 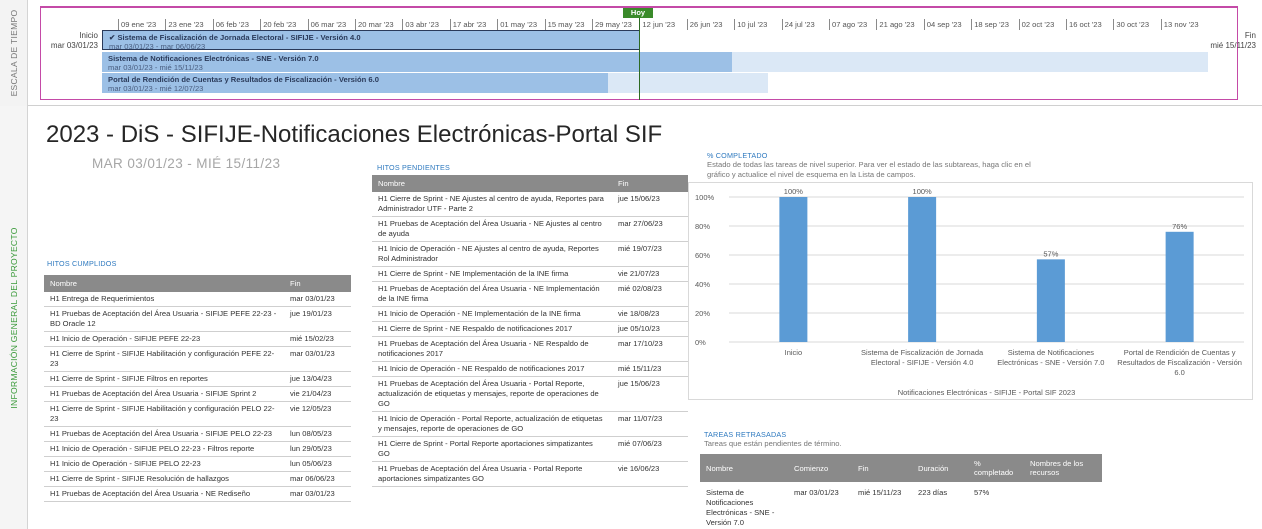 I want to click on chart-data-label: 100%, so click(x=794, y=191).